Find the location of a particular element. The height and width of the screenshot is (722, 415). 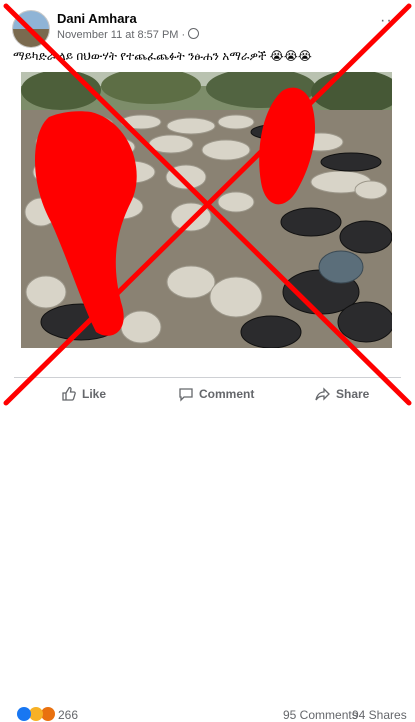

comment-button: Comment is located at coordinates (216, 394).